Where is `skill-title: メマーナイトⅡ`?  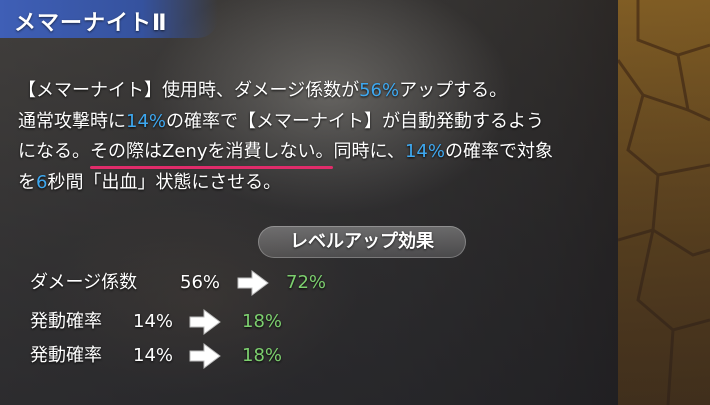
skill-title: メマーナイトⅡ is located at coordinates (91, 23).